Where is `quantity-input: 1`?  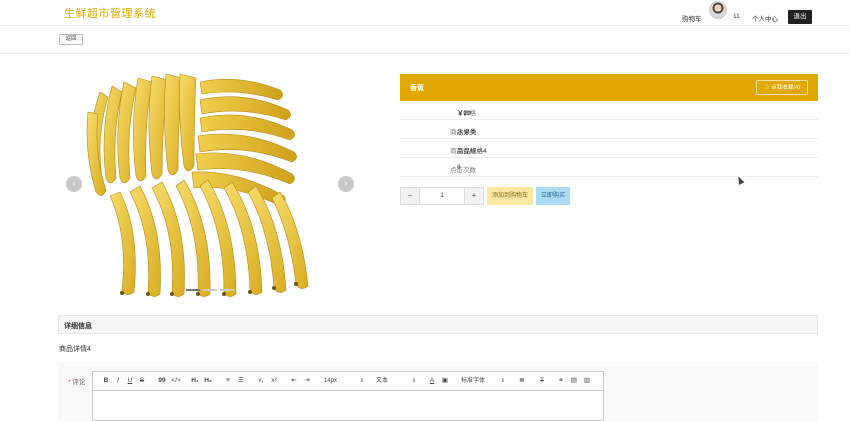
quantity-input: 1 is located at coordinates (442, 196).